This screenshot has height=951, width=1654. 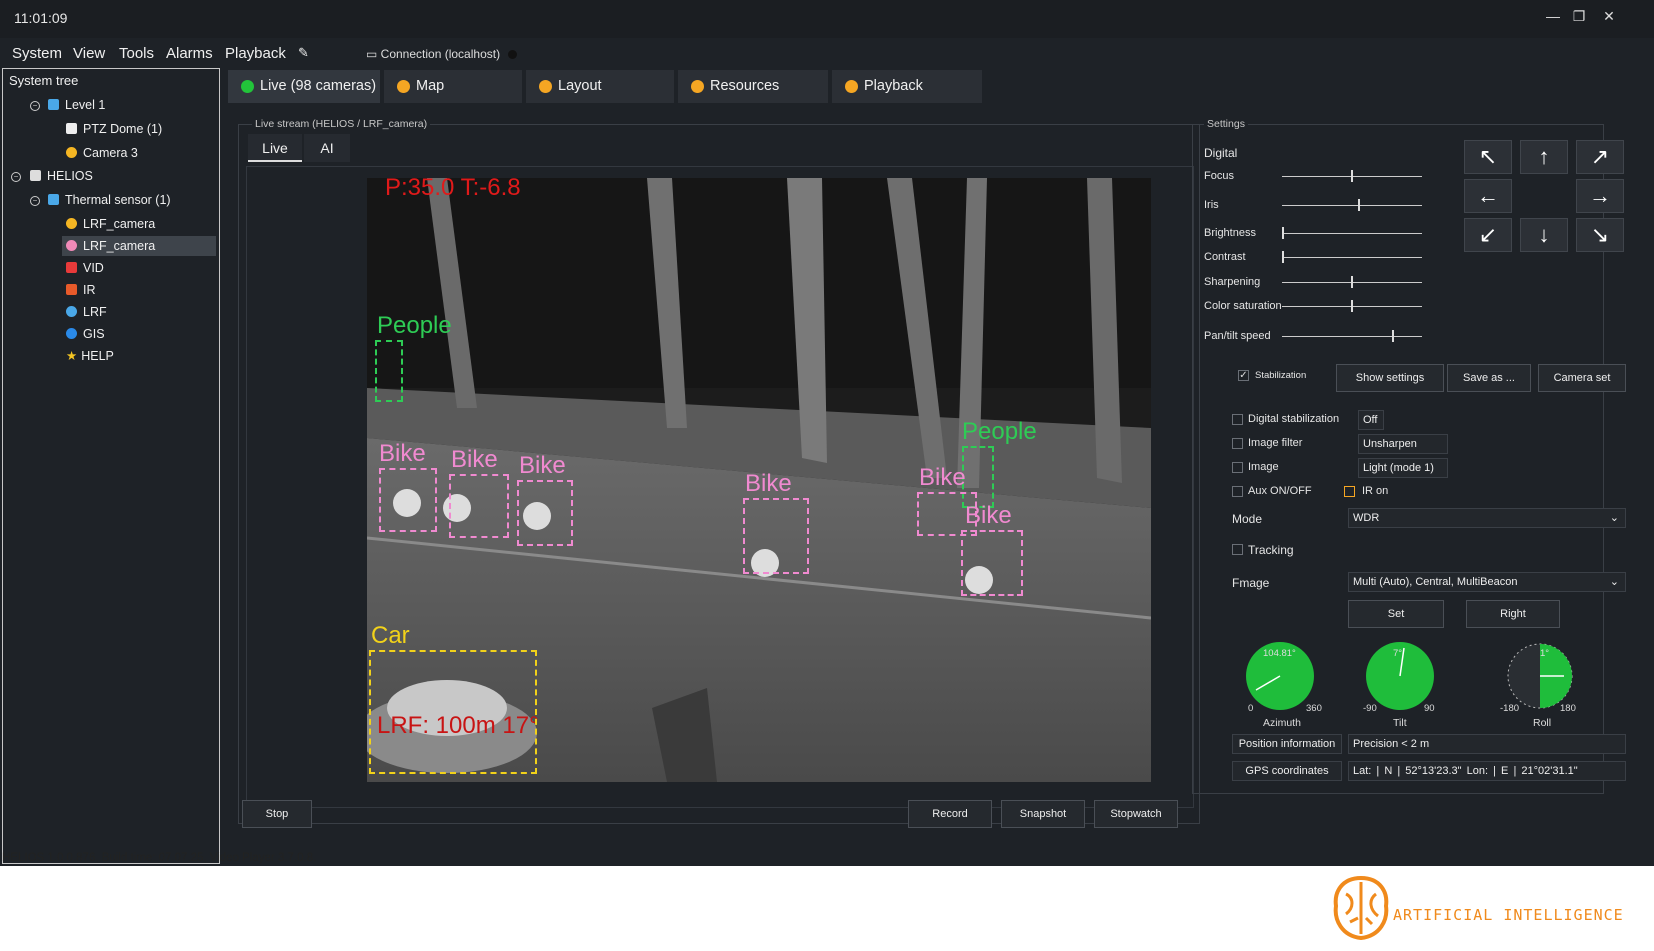 I want to click on gps-coordinates-label: GPS coordinates, so click(x=1287, y=771).